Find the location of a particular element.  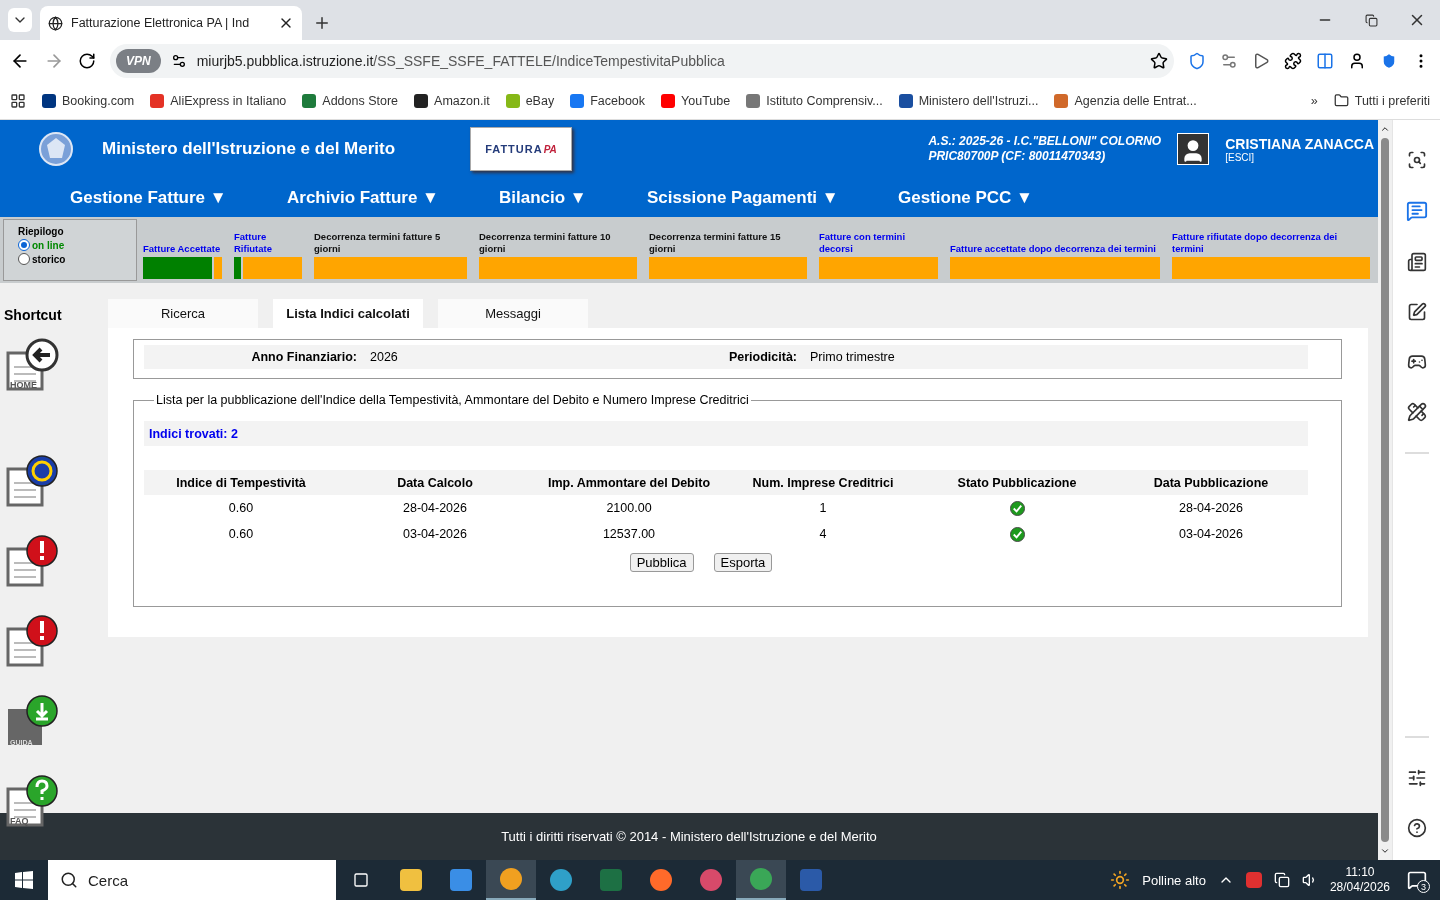

bookmark-link: eBay is located at coordinates (530, 100).